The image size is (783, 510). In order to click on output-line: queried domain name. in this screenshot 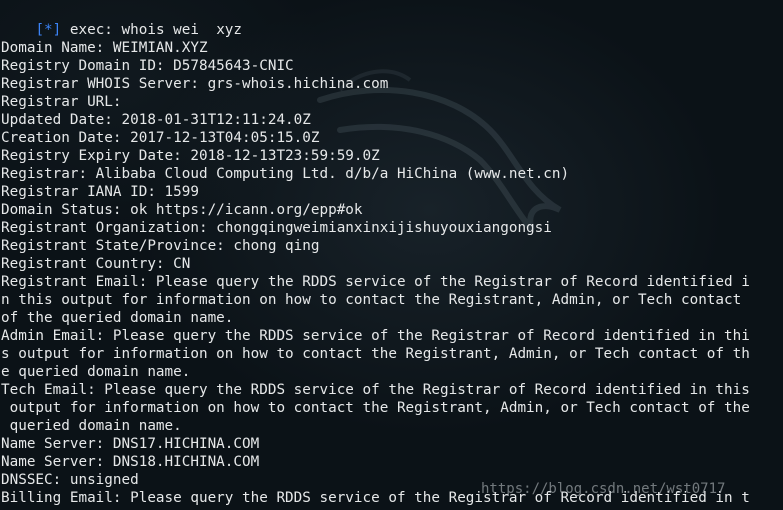, I will do `click(91, 426)`.